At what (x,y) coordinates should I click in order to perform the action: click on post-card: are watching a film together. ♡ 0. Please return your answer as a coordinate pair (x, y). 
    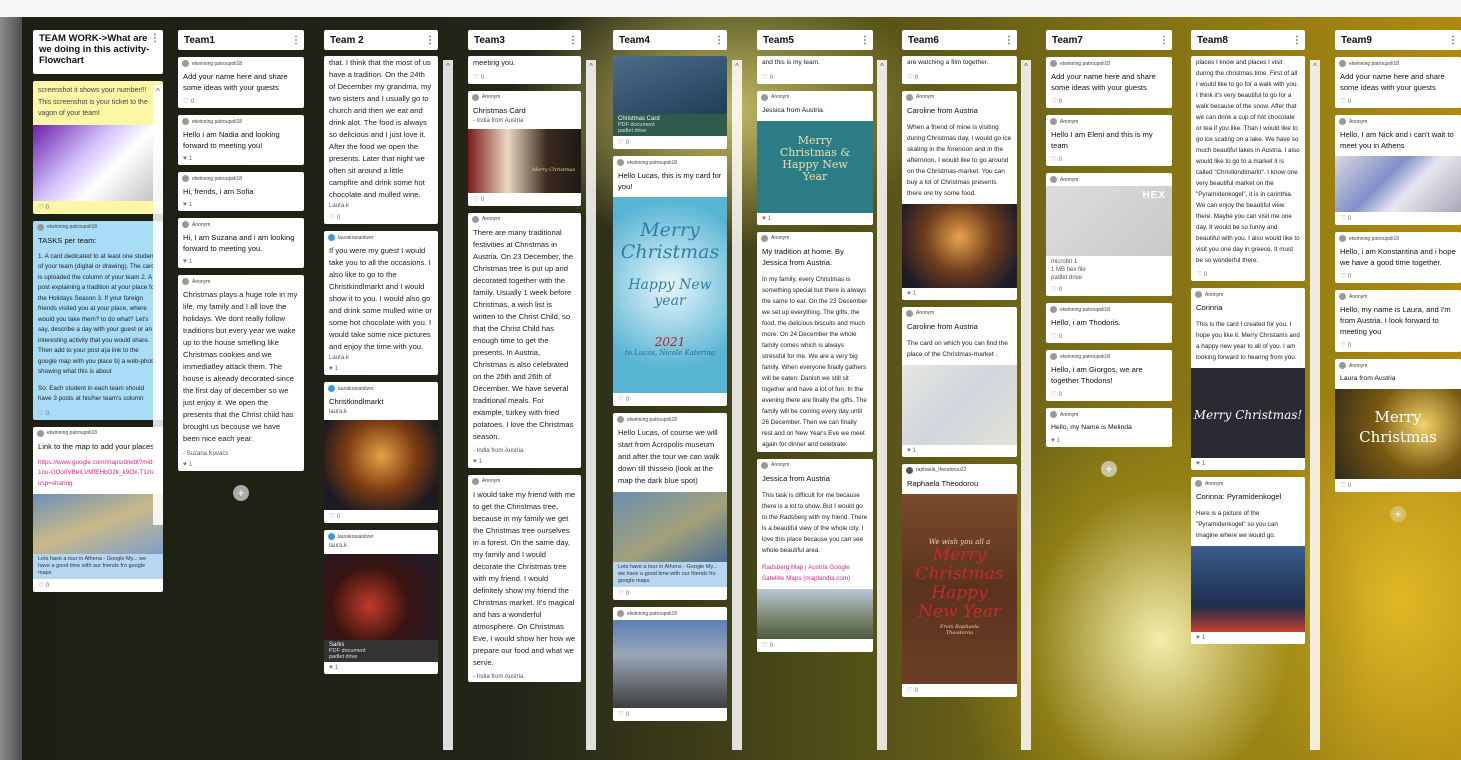
    Looking at the image, I should click on (959, 70).